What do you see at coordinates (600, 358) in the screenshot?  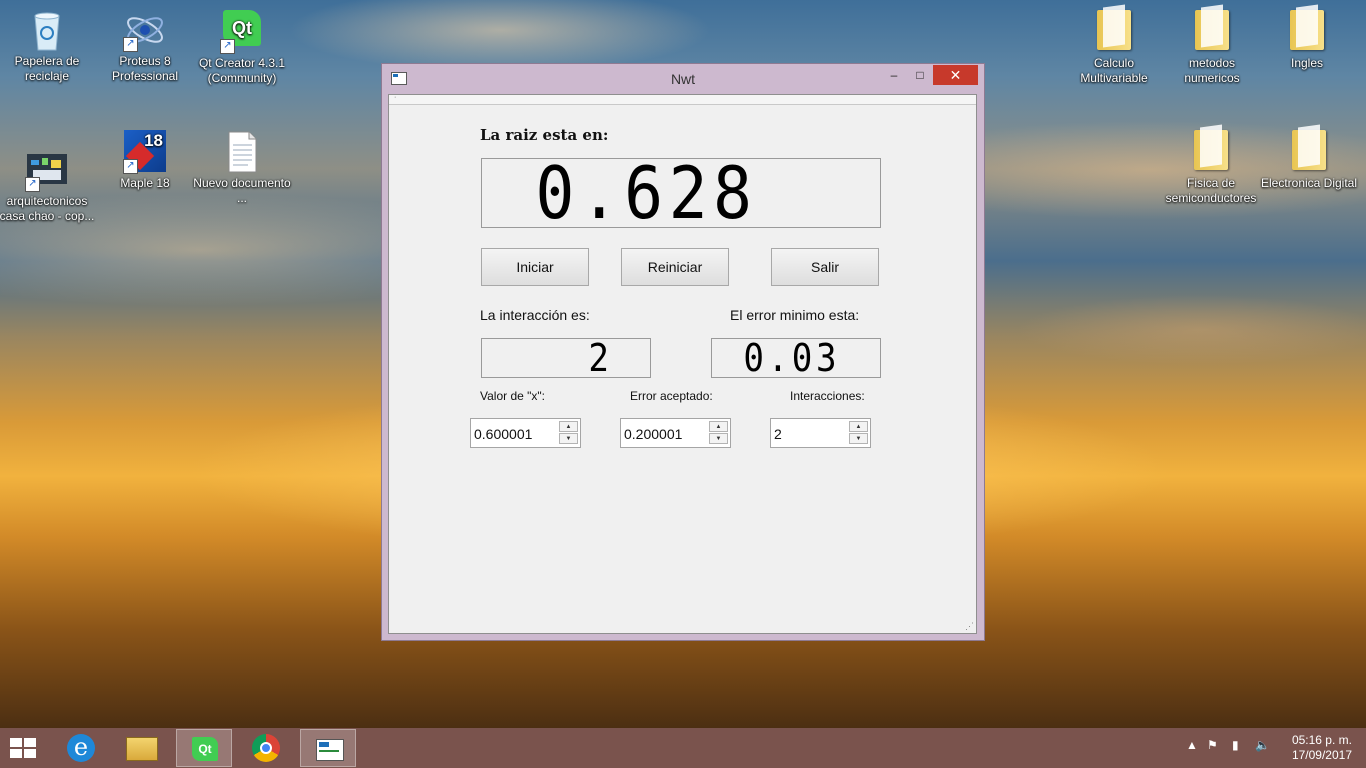 I see `iteration-value: 2` at bounding box center [600, 358].